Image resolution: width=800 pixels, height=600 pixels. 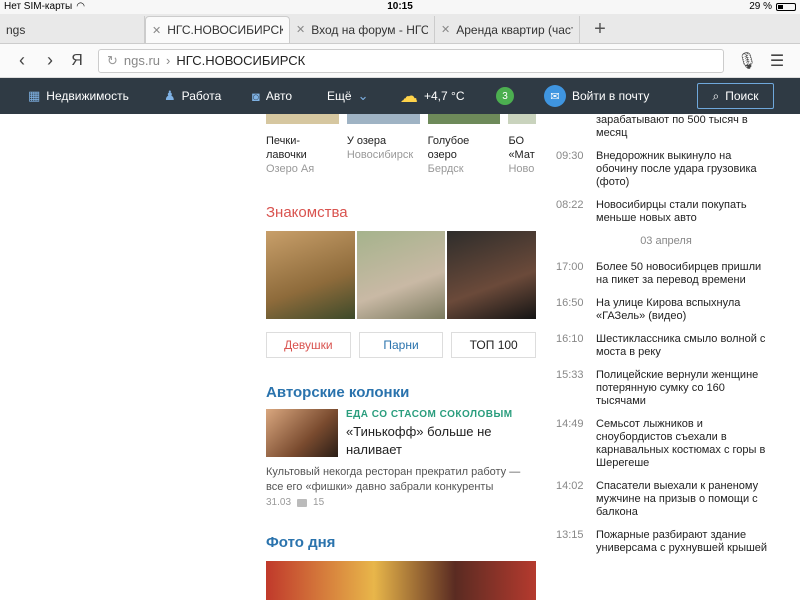 What do you see at coordinates (22, 60) in the screenshot?
I see `back-button: ‹` at bounding box center [22, 60].